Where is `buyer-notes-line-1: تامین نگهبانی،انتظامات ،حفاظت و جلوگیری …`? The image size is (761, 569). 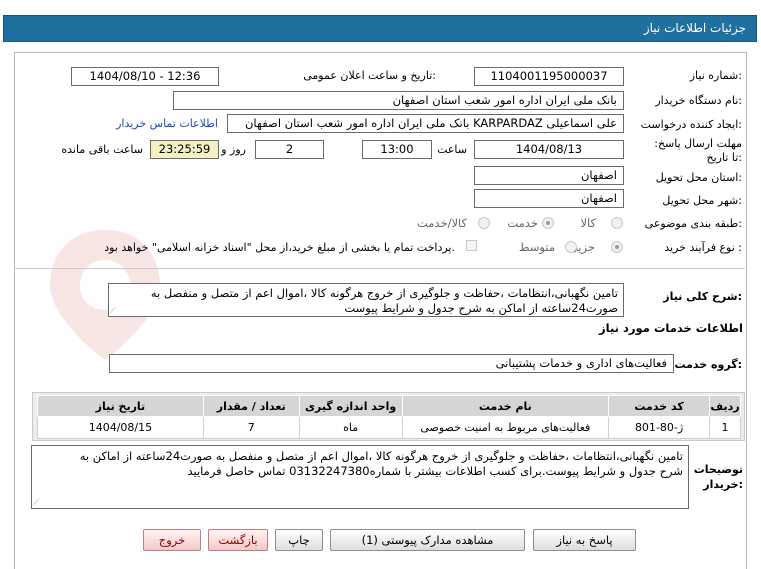 buyer-notes-line-1: تامین نگهبانی،انتظامات ،حفاظت و جلوگیری … is located at coordinates (381, 456).